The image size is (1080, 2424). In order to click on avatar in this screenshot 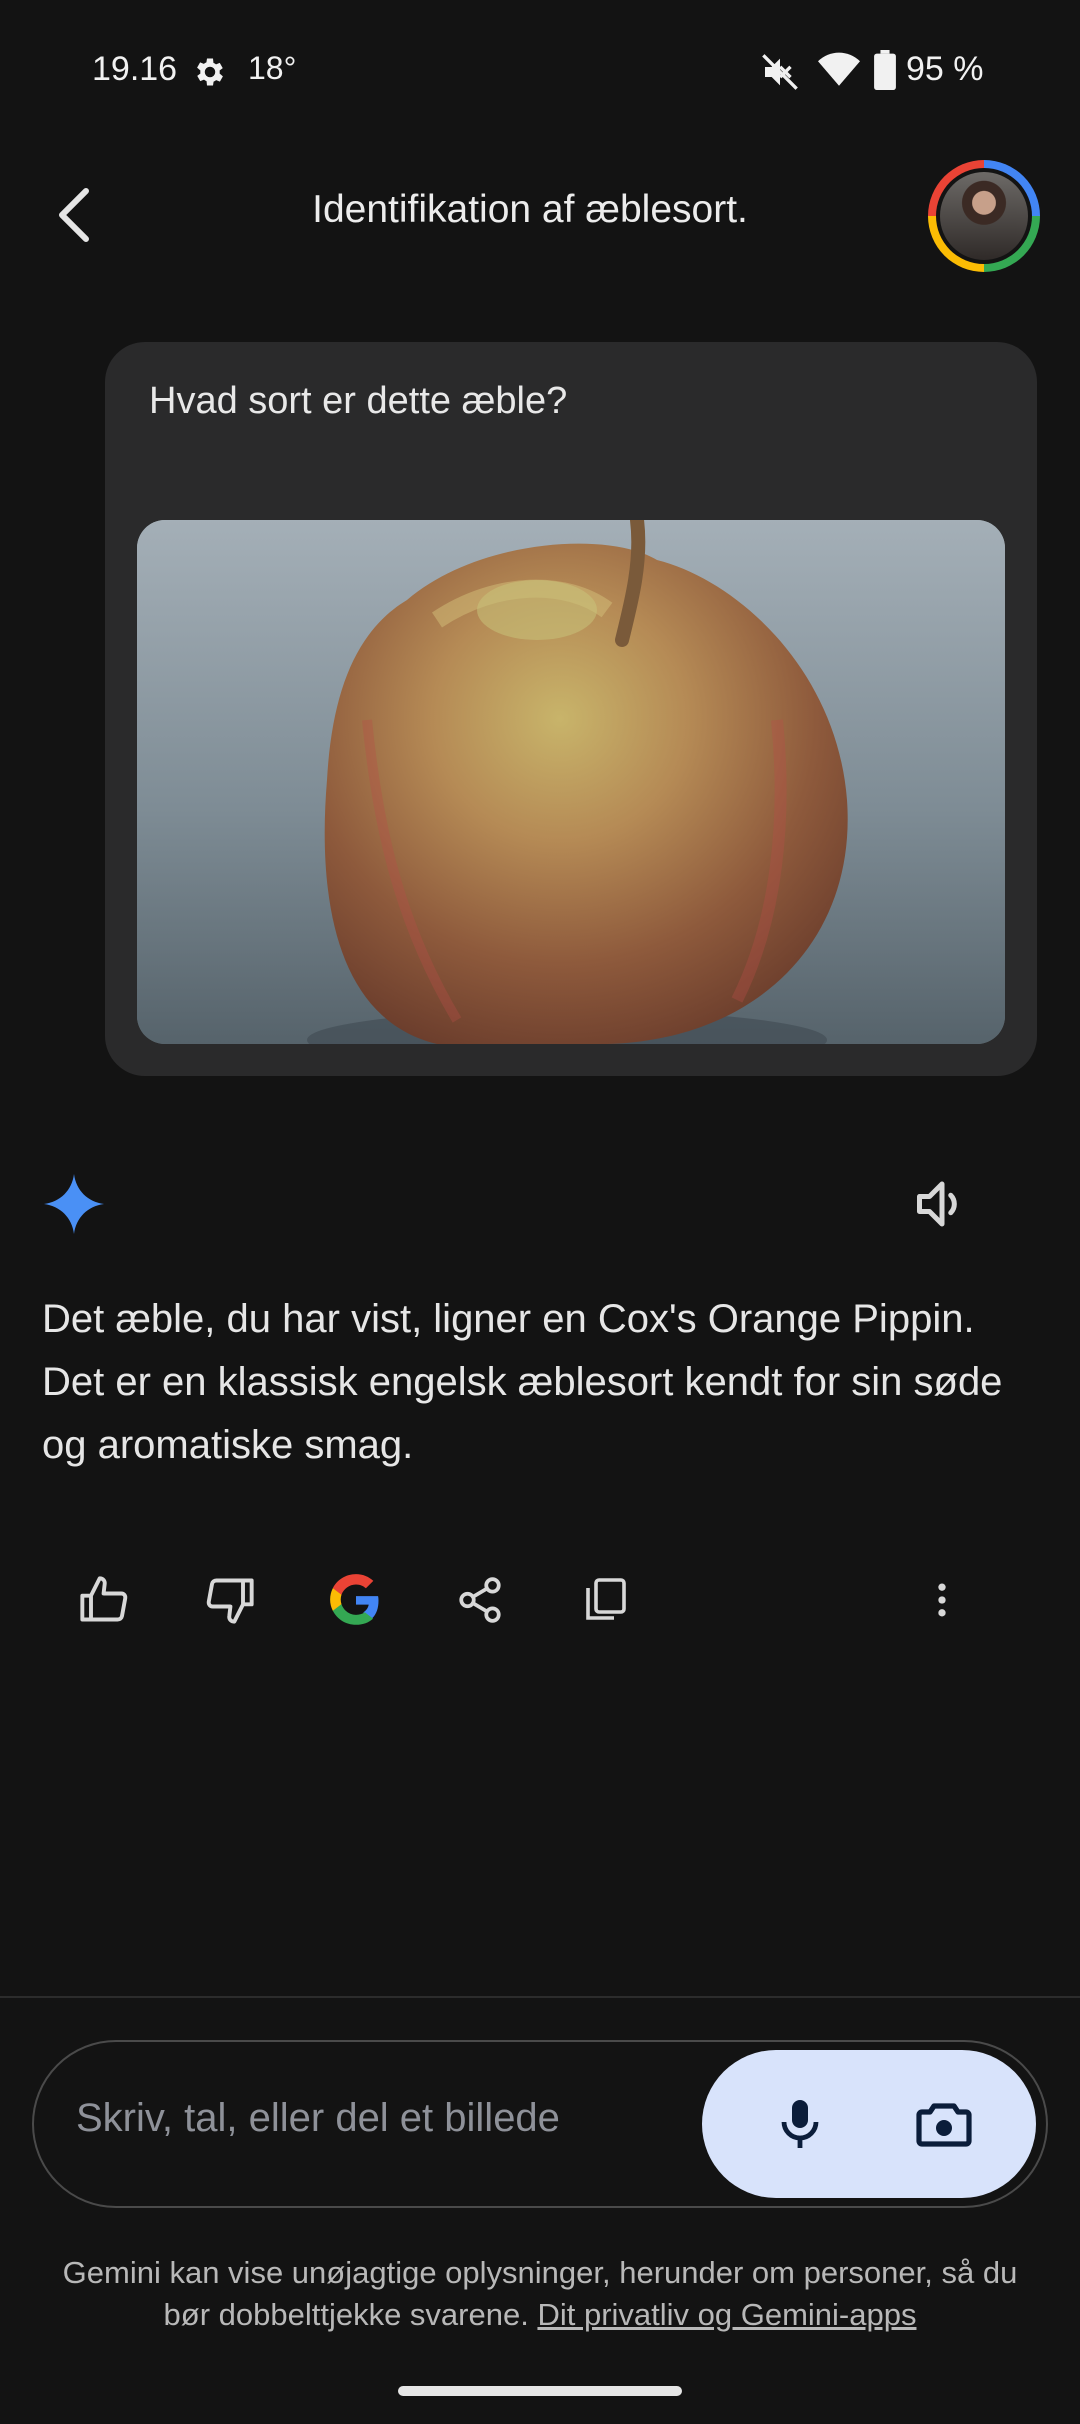, I will do `click(984, 216)`.